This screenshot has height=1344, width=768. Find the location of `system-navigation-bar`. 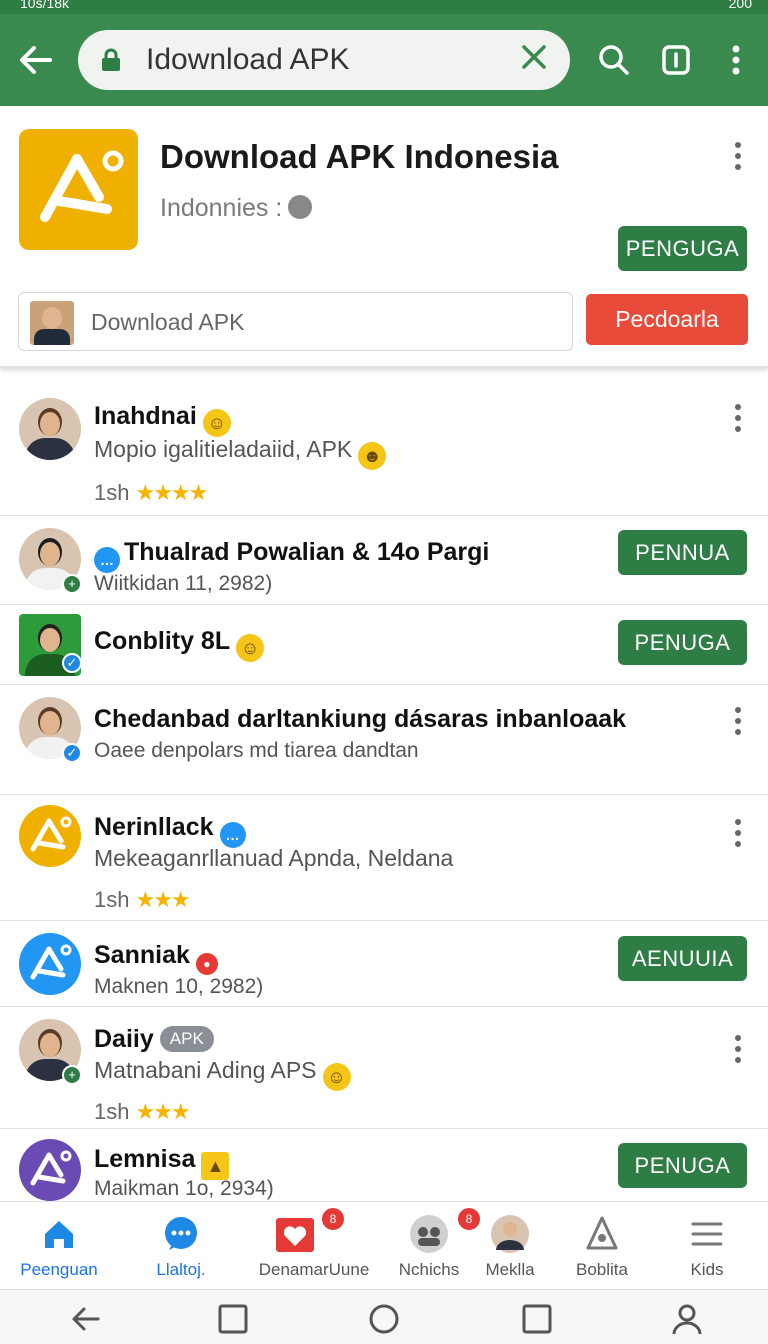

system-navigation-bar is located at coordinates (384, 1316).